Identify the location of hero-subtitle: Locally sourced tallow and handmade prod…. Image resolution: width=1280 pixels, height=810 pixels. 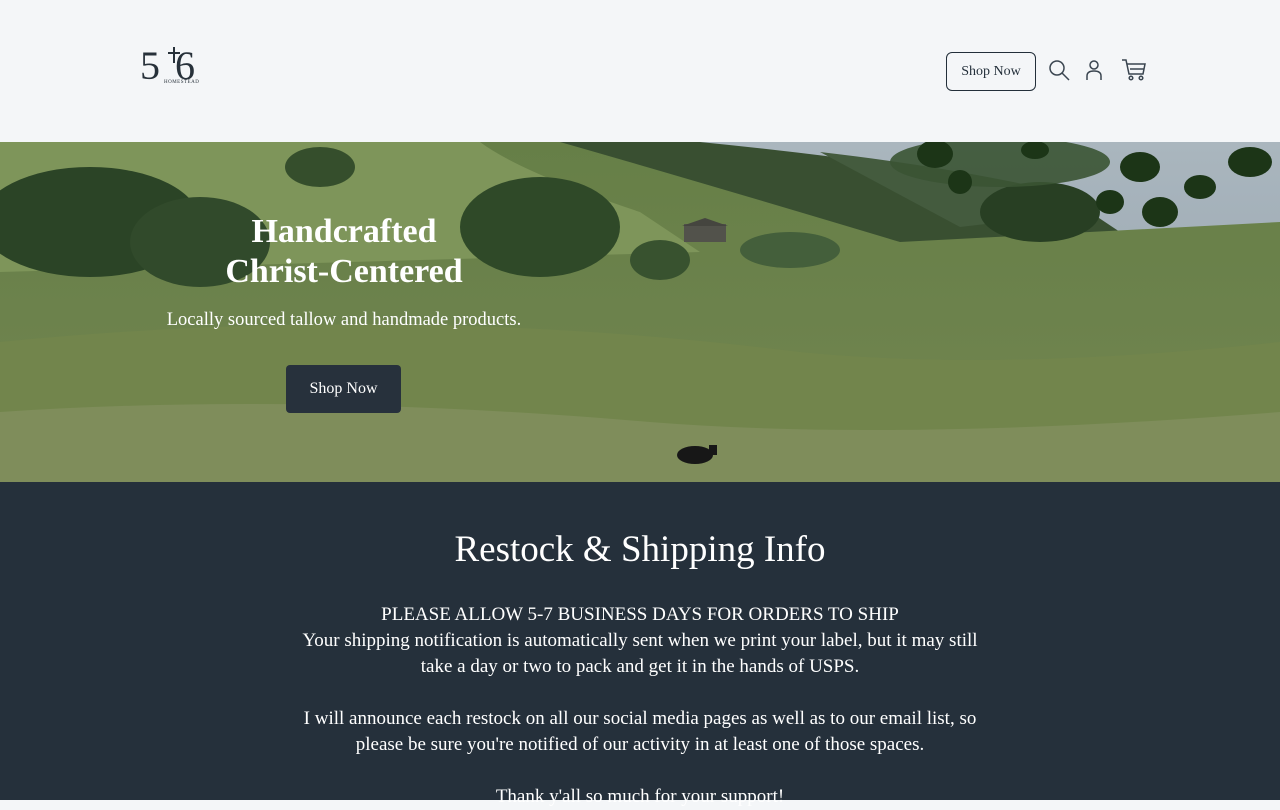
(344, 320).